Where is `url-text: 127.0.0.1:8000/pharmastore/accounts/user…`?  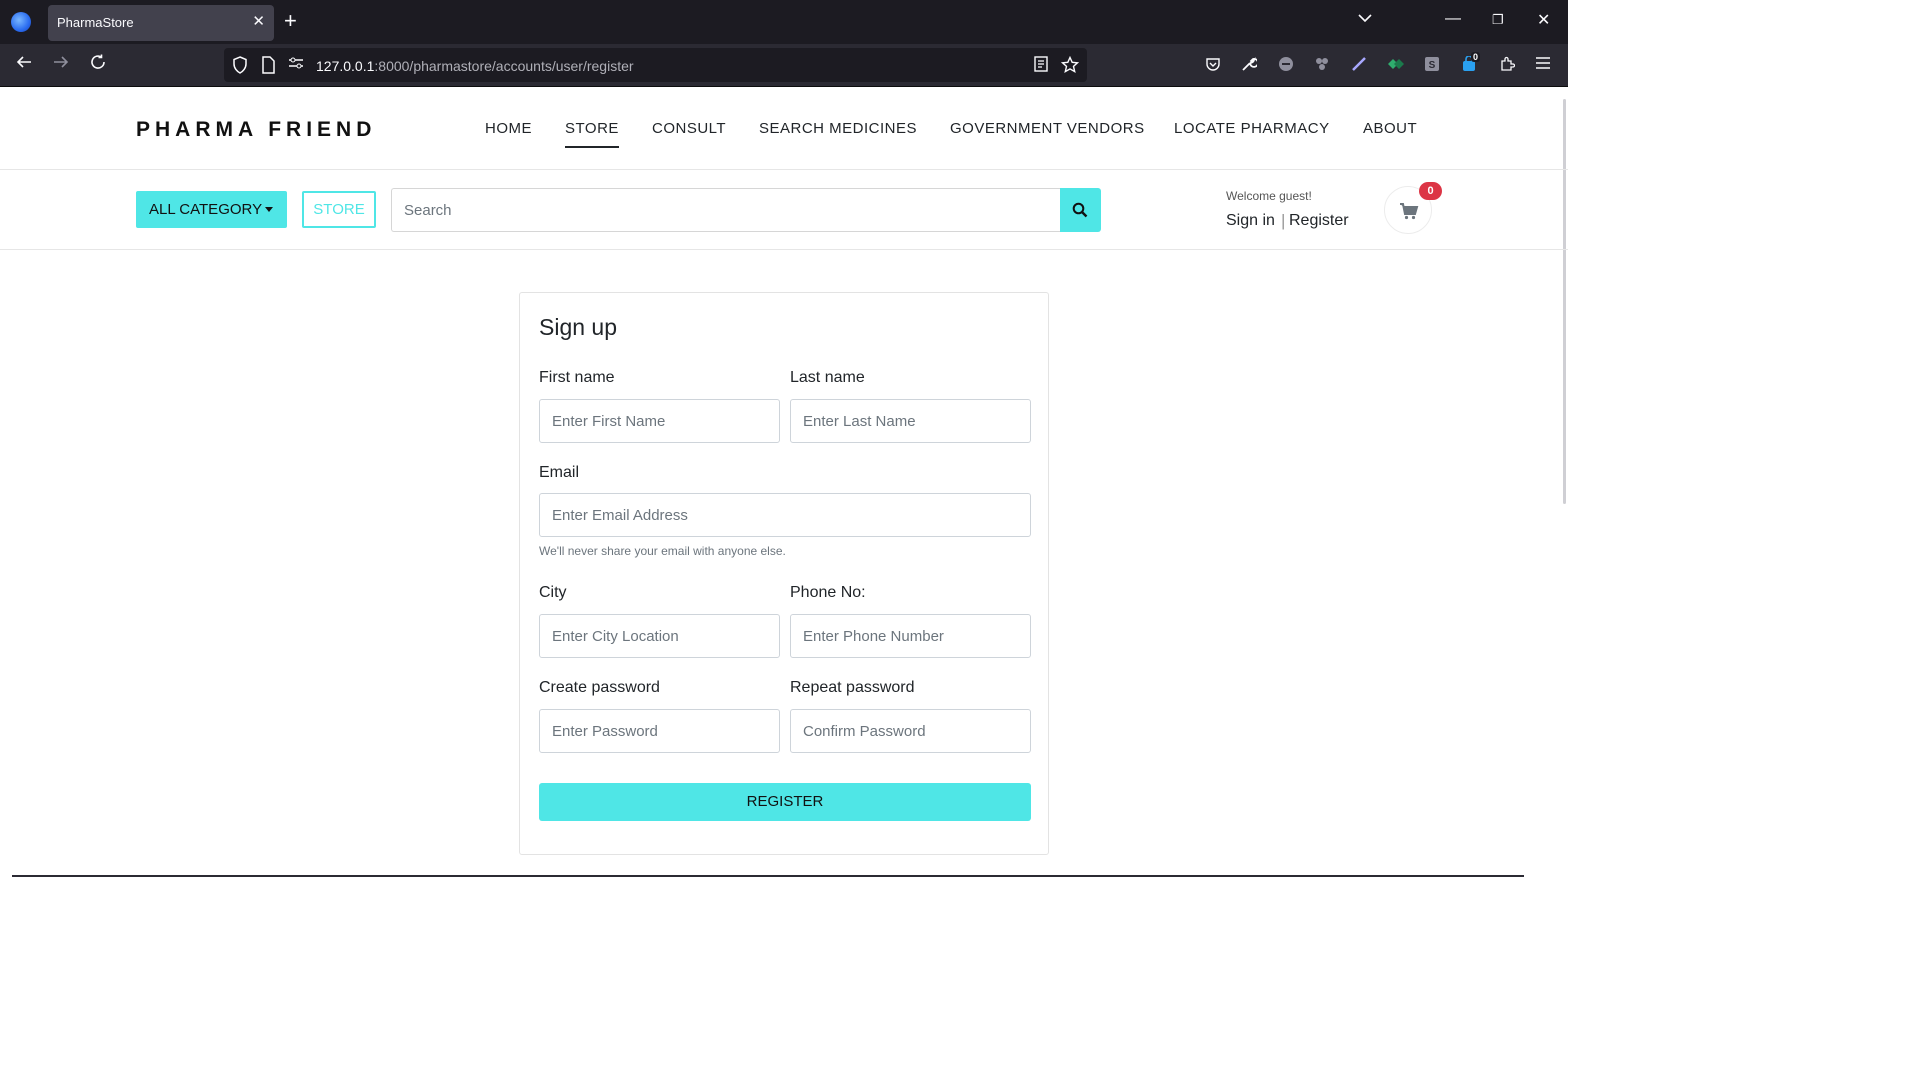 url-text: 127.0.0.1:8000/pharmastore/accounts/user… is located at coordinates (475, 66).